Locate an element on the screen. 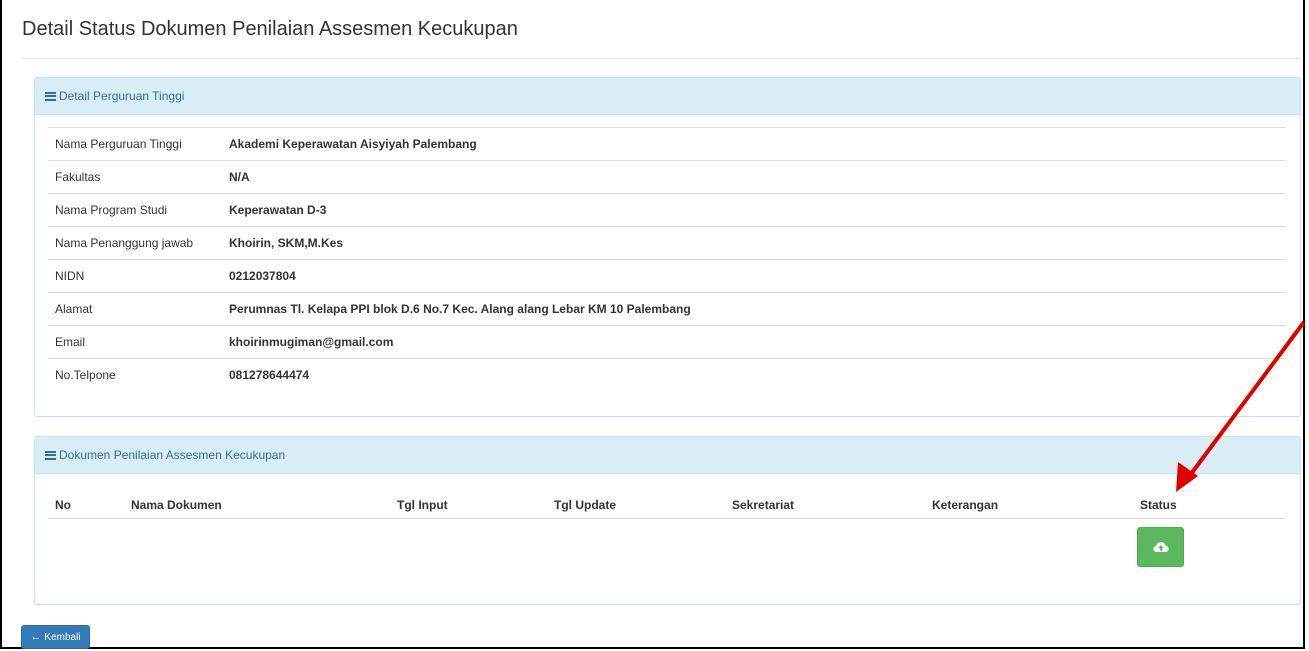 The width and height of the screenshot is (1309, 651). documents-panel-heading: Dokumen Penilaian Assesmen Kecukupan is located at coordinates (667, 455).